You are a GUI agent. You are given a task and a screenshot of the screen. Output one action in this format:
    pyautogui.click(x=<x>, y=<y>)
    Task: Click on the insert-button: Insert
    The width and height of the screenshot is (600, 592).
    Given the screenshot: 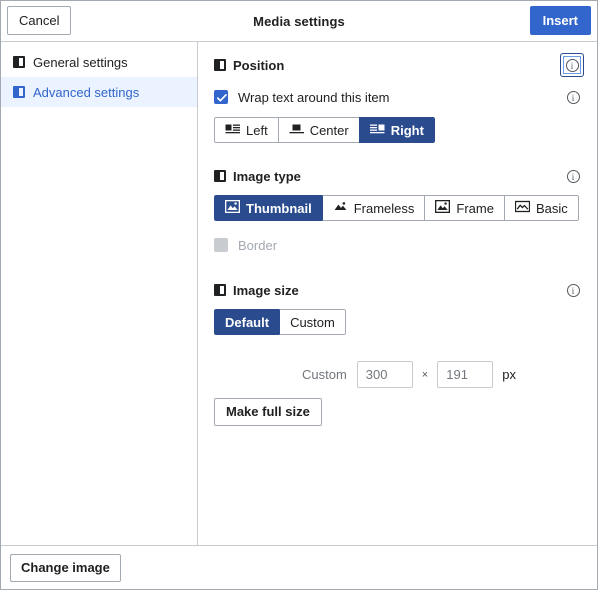 What is the action you would take?
    pyautogui.click(x=560, y=20)
    